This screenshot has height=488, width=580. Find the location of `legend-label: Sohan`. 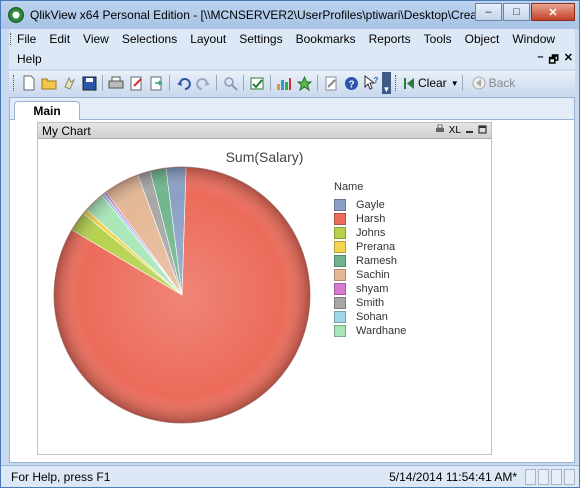

legend-label: Sohan is located at coordinates (372, 317).